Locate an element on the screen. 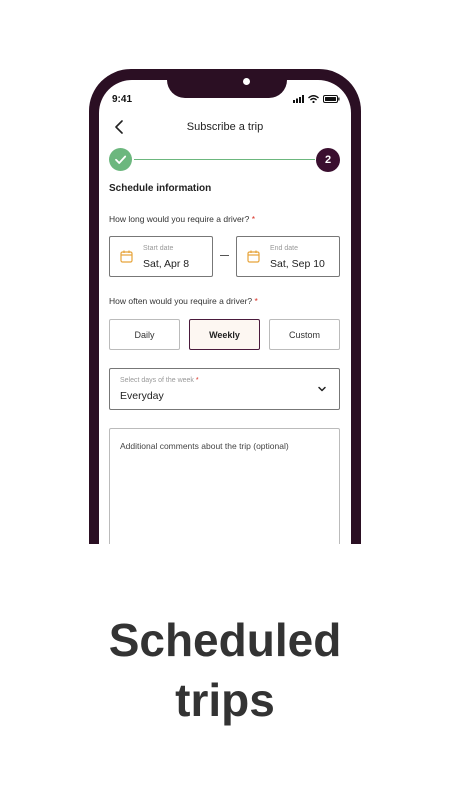 The width and height of the screenshot is (450, 800). days-select-label: Select days of the week * is located at coordinates (159, 380).